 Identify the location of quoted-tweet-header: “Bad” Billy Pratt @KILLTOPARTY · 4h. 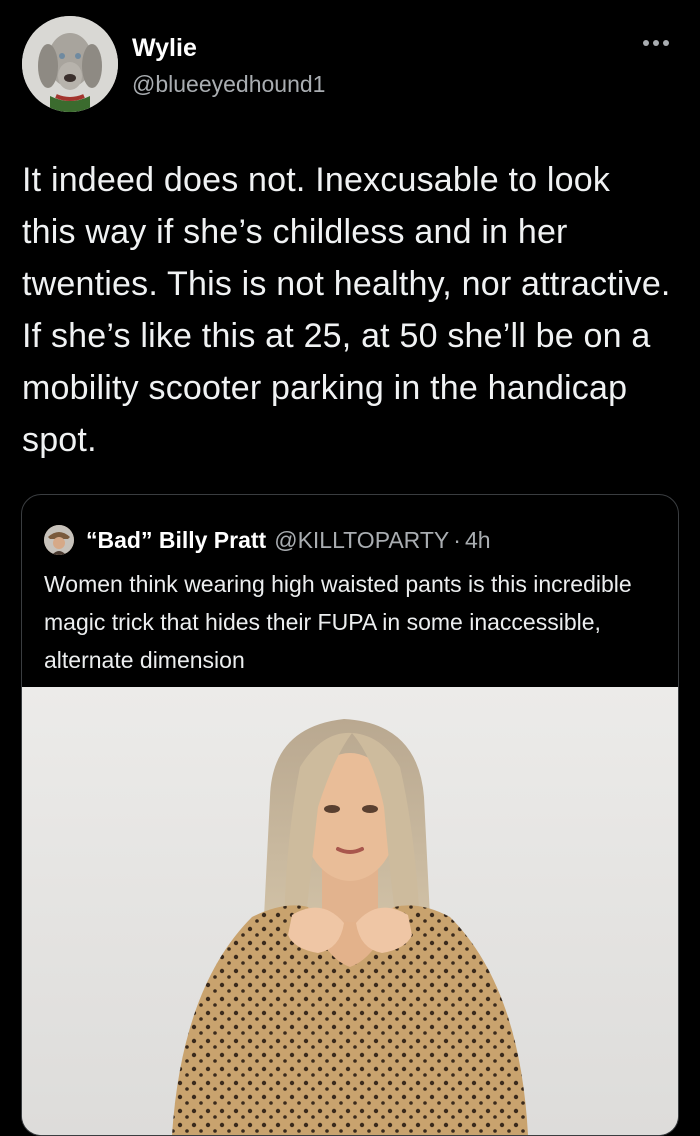
(267, 540).